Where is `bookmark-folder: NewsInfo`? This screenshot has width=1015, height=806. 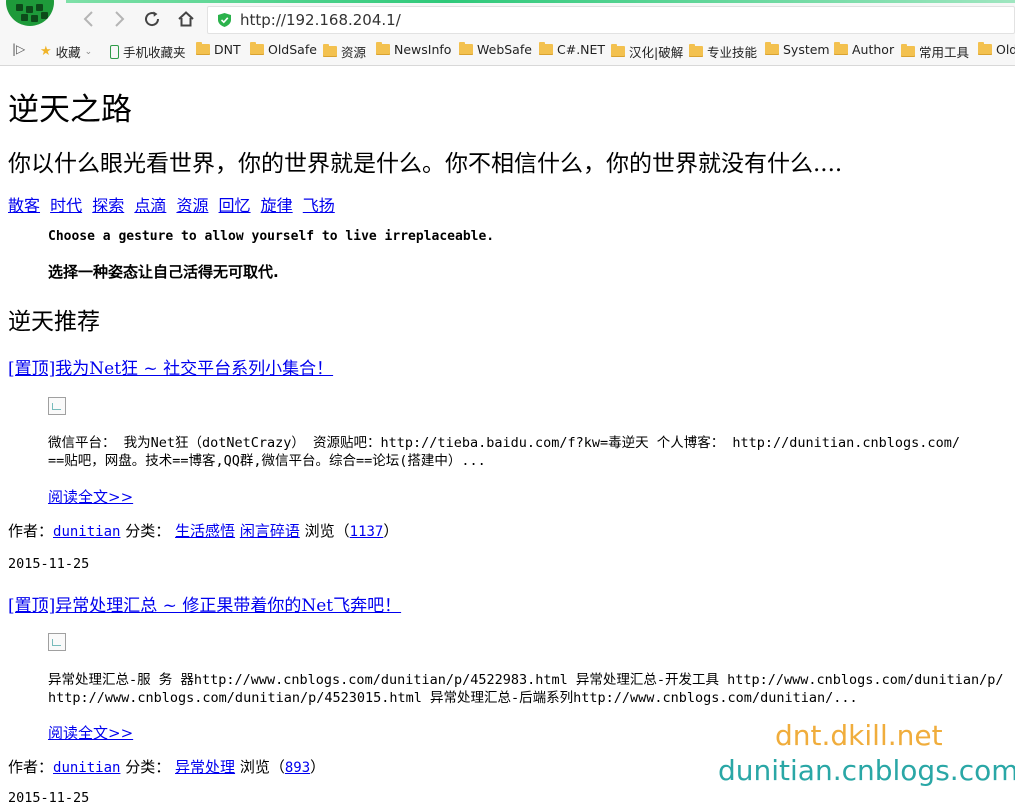 bookmark-folder: NewsInfo is located at coordinates (413, 49).